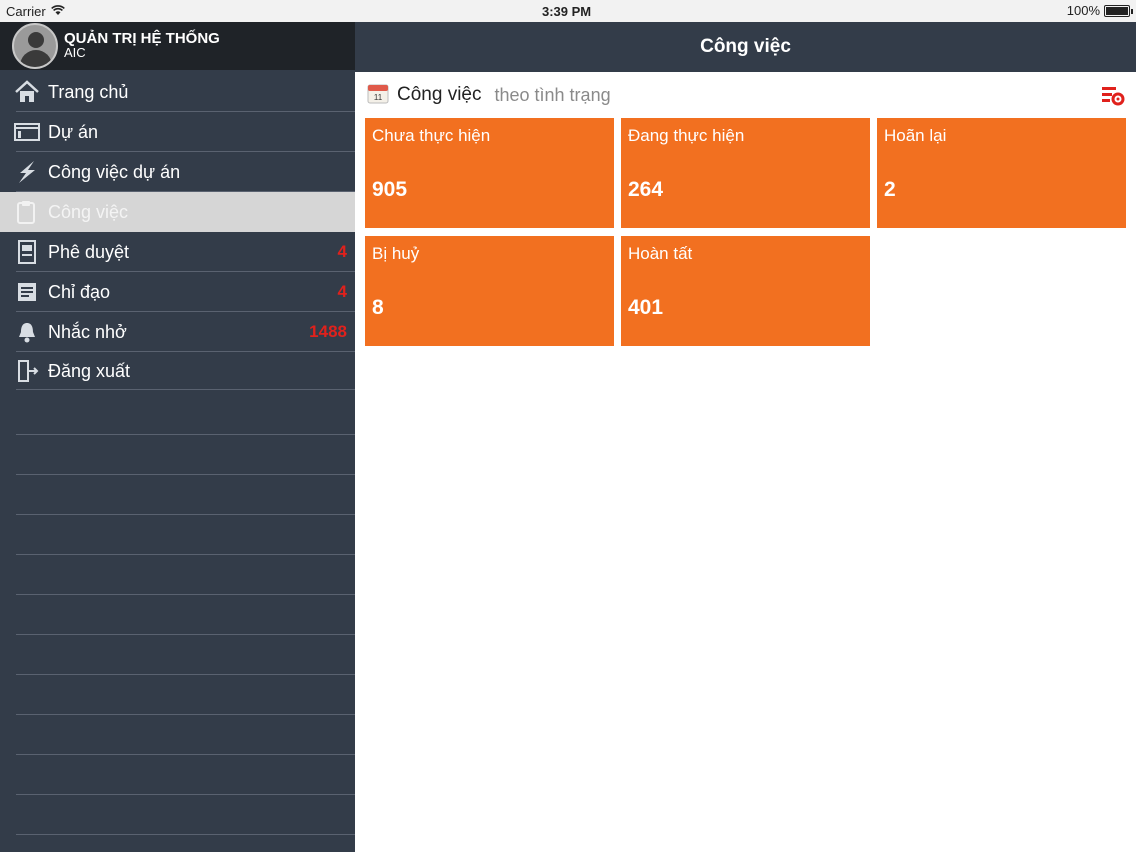 The image size is (1136, 852). I want to click on section-header: 11 Công việc theo tình trạng, so click(745, 95).